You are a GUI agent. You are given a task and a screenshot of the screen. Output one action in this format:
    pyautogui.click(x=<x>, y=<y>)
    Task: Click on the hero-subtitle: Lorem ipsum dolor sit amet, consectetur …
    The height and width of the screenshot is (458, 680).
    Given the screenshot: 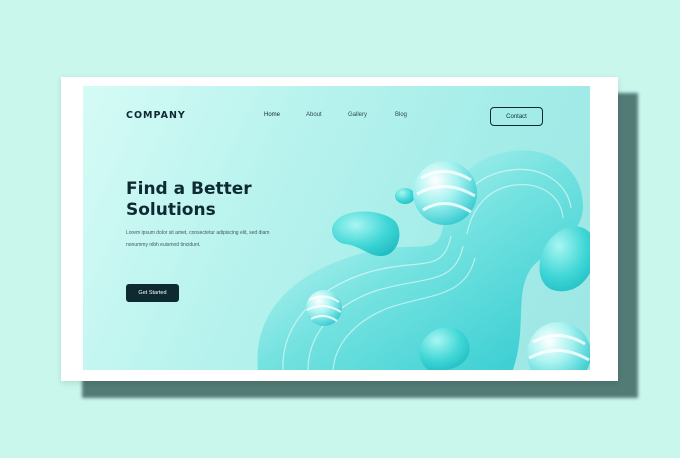 What is the action you would take?
    pyautogui.click(x=198, y=239)
    